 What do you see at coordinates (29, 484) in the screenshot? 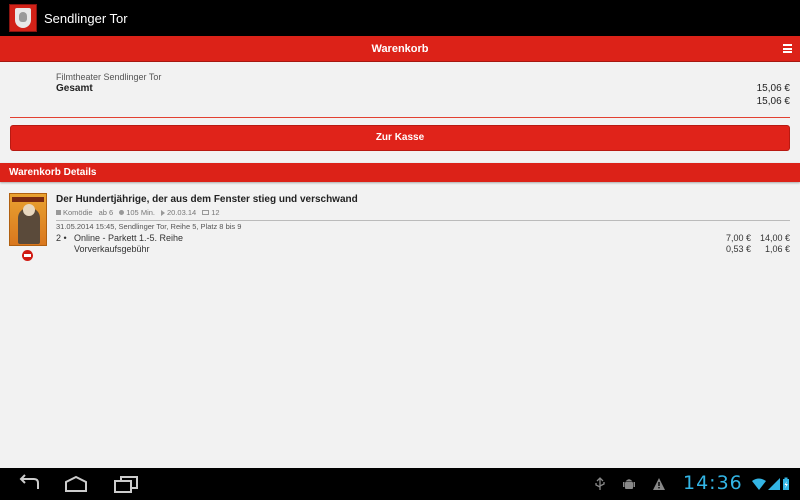
I see `back-icon` at bounding box center [29, 484].